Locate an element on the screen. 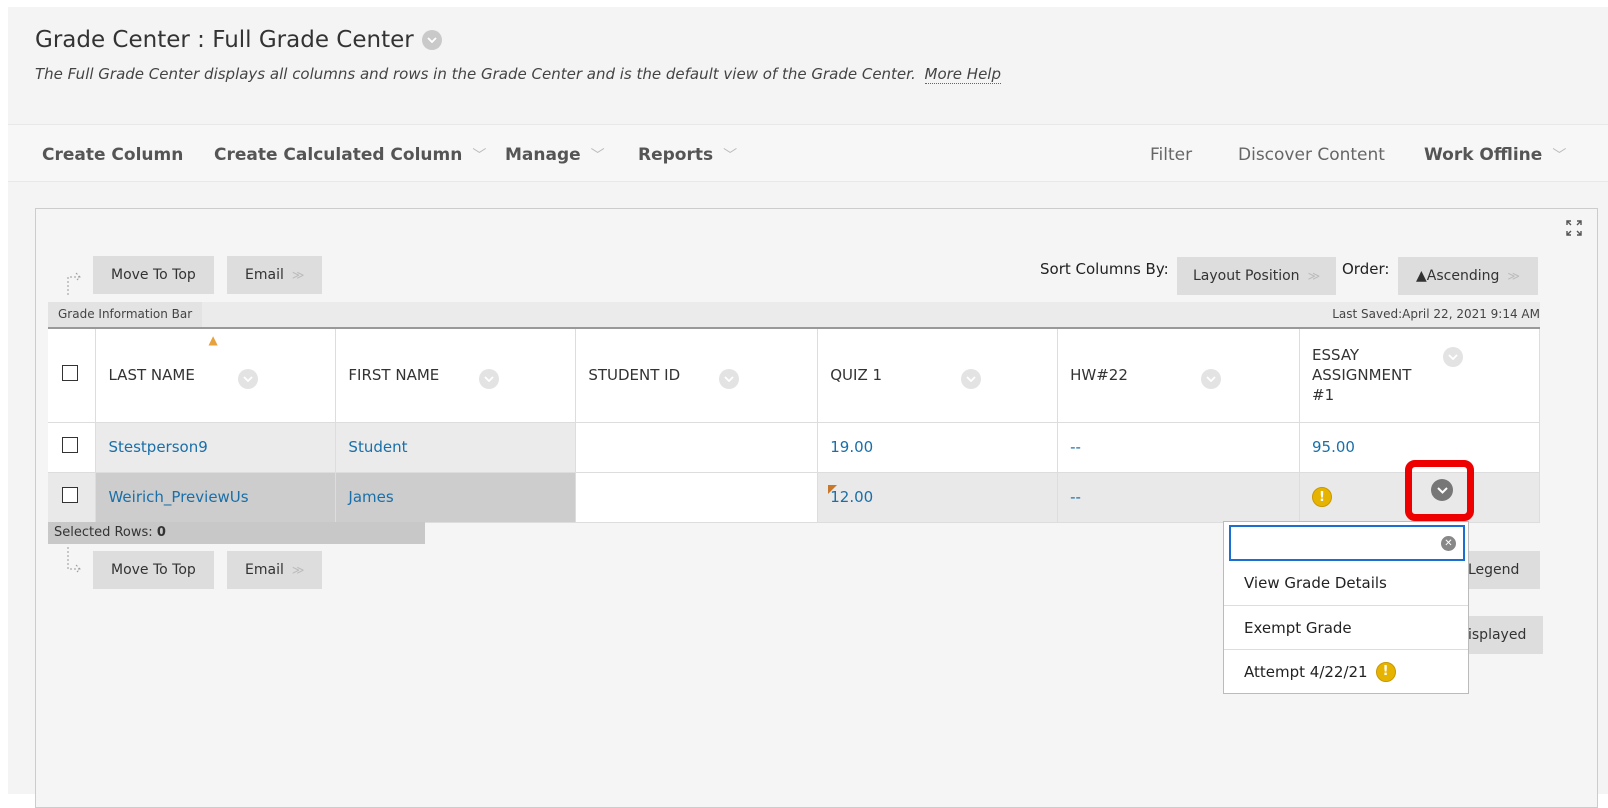  create-calculated-column-label: Create Calculated Column is located at coordinates (338, 155).